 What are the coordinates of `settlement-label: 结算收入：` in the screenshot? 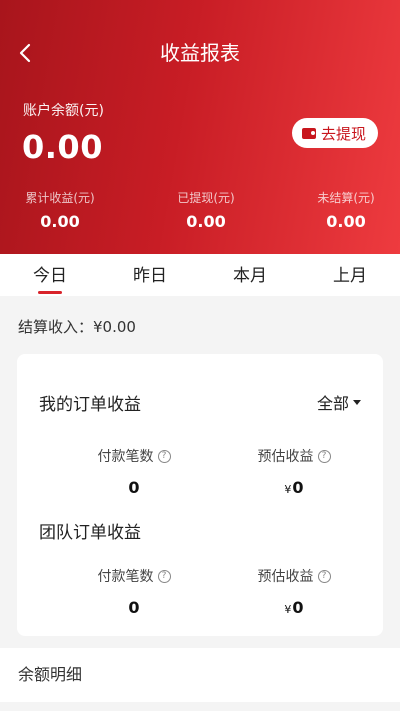 It's located at (56, 327).